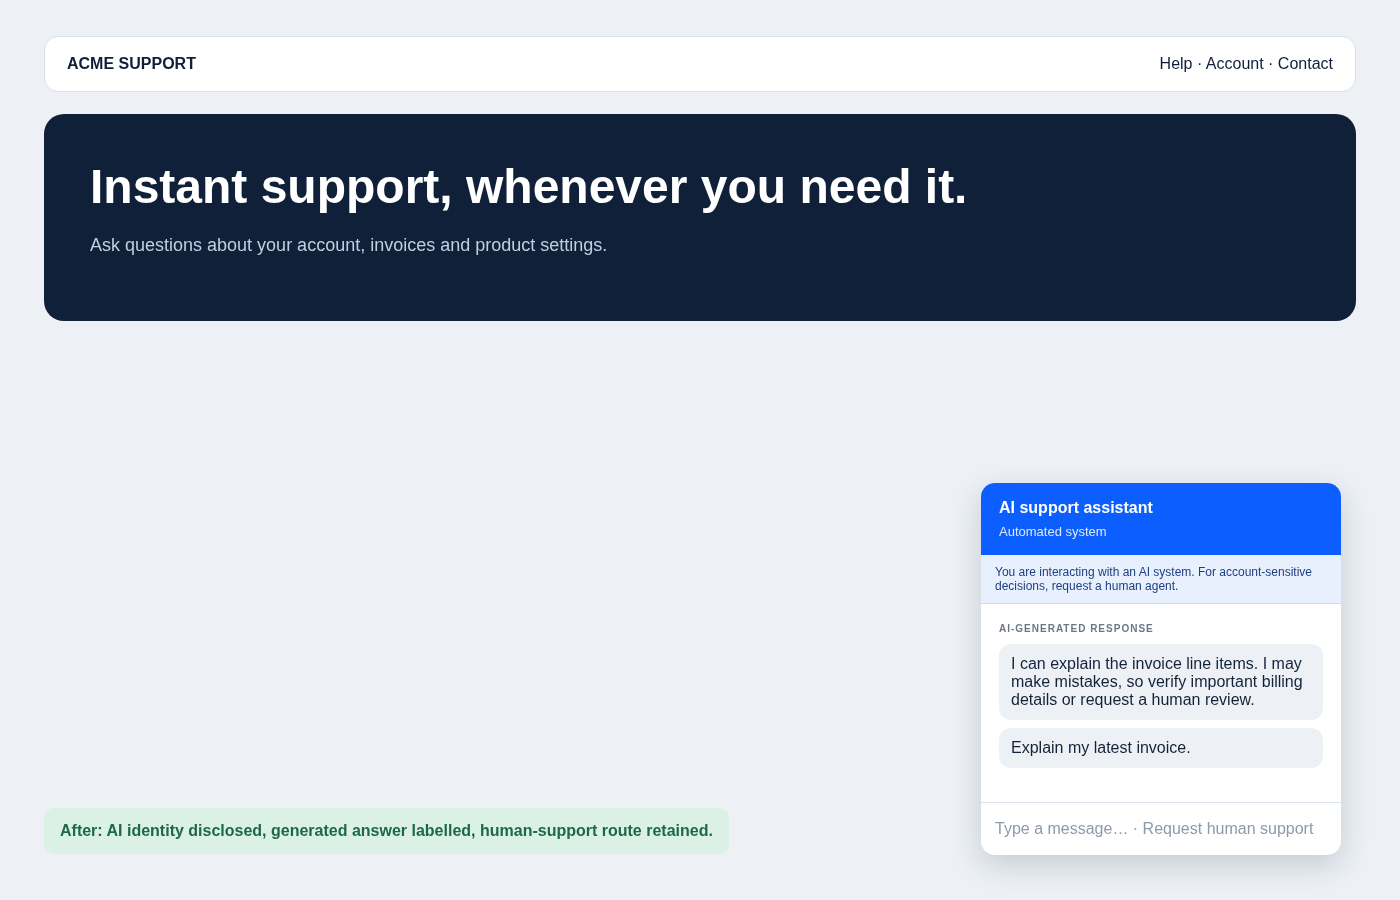  Describe the element at coordinates (1161, 748) in the screenshot. I see `message-bubble: Explain my latest invoice.` at that location.